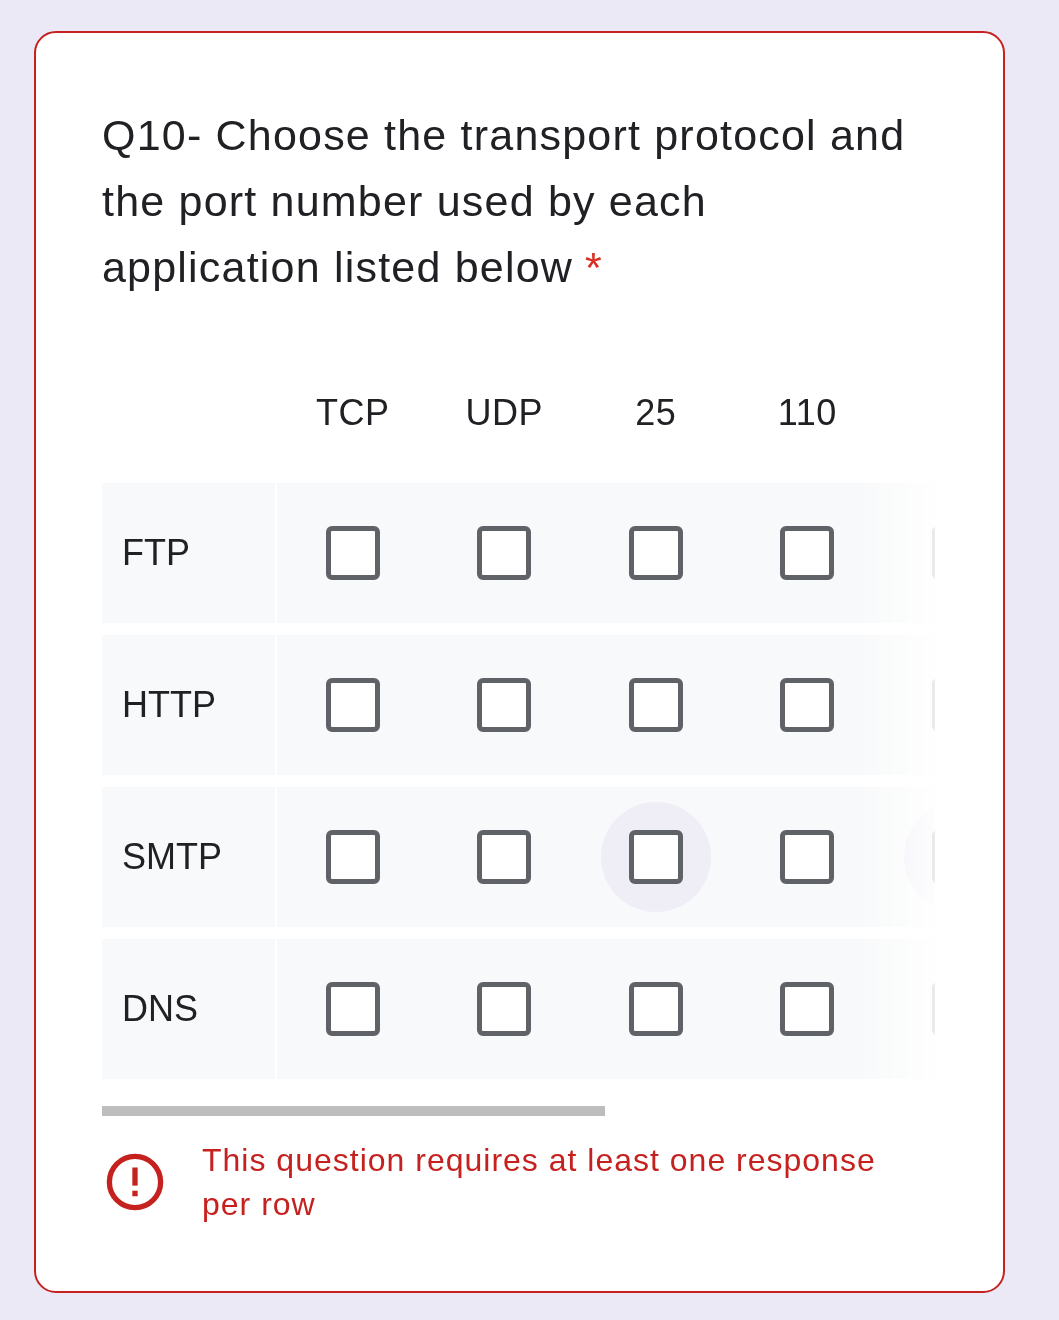 This screenshot has height=1320, width=1059. I want to click on error-message: This question requires at least one response per row, so click(539, 1182).